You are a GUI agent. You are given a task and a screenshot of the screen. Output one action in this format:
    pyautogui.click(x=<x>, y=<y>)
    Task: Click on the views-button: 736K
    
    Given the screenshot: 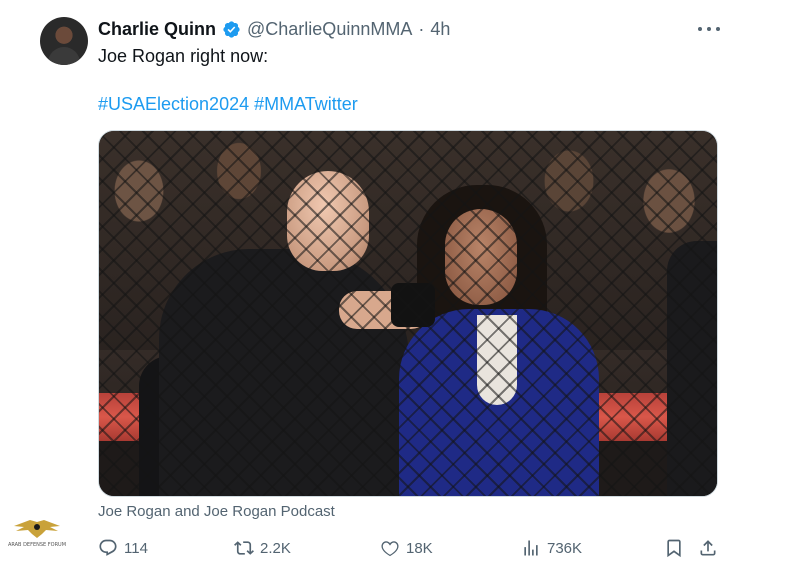 What is the action you would take?
    pyautogui.click(x=551, y=548)
    